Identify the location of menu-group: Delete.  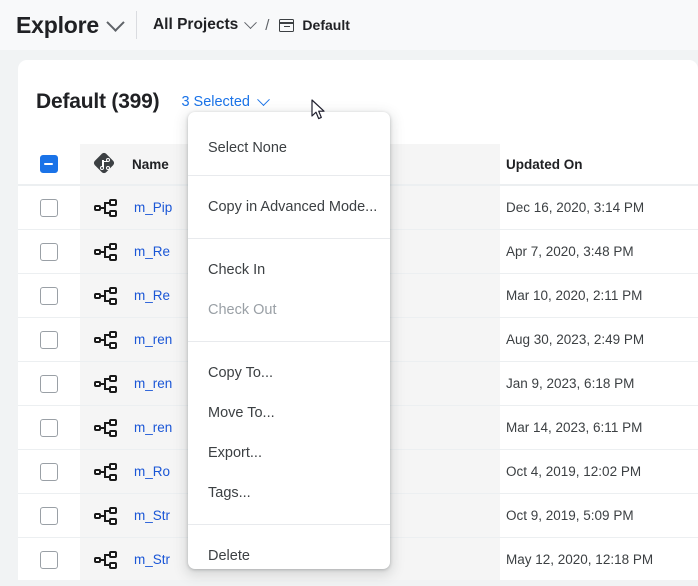
(289, 558).